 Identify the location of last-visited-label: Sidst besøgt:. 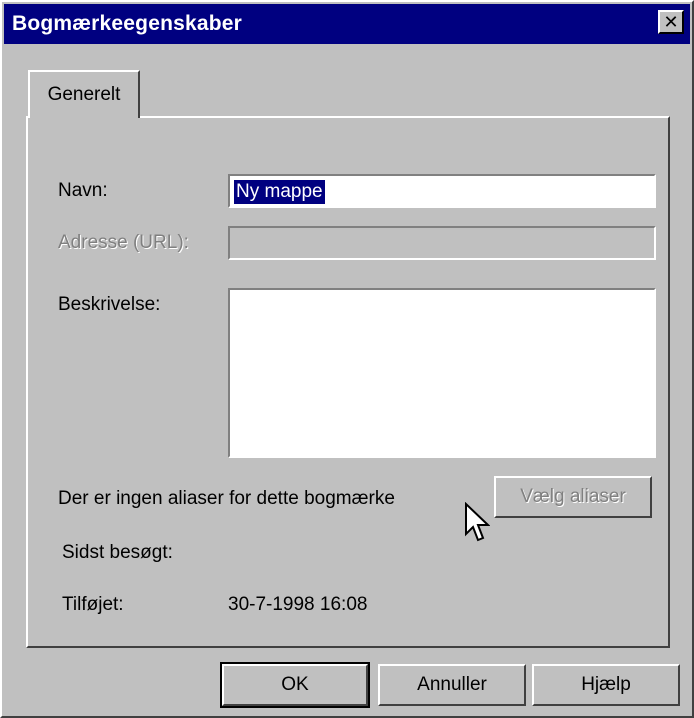
(117, 552).